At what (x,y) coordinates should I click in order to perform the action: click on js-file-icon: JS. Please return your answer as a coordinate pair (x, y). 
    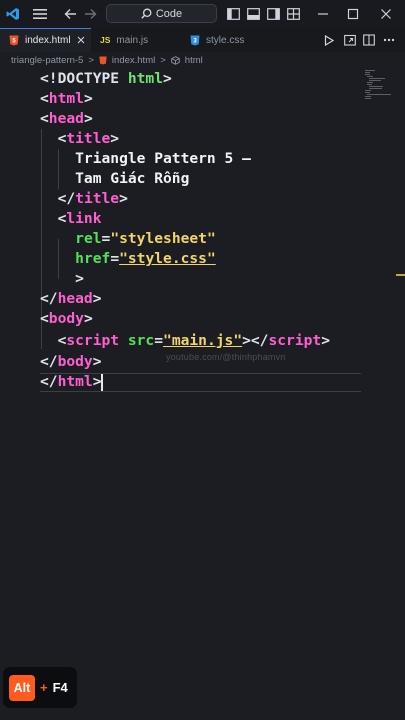
    Looking at the image, I should click on (105, 40).